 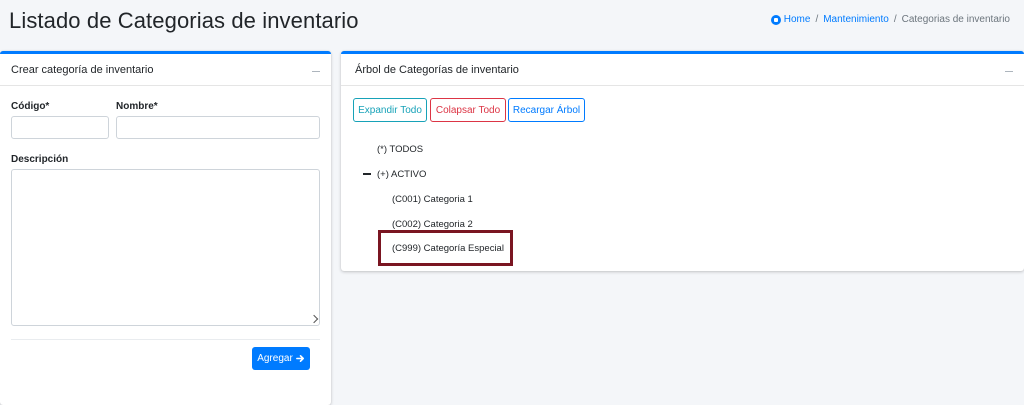 What do you see at coordinates (682, 70) in the screenshot?
I see `category-tree-card-header: Árbol de Categorías de inventario` at bounding box center [682, 70].